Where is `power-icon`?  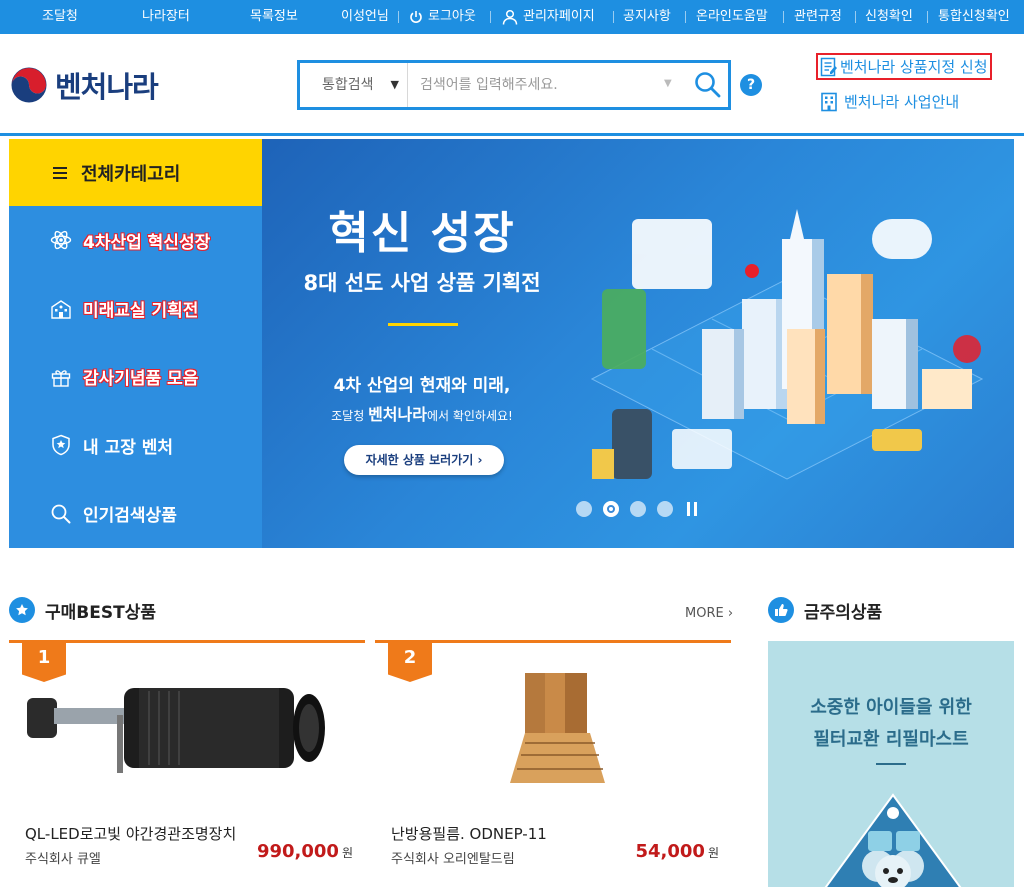 power-icon is located at coordinates (416, 16).